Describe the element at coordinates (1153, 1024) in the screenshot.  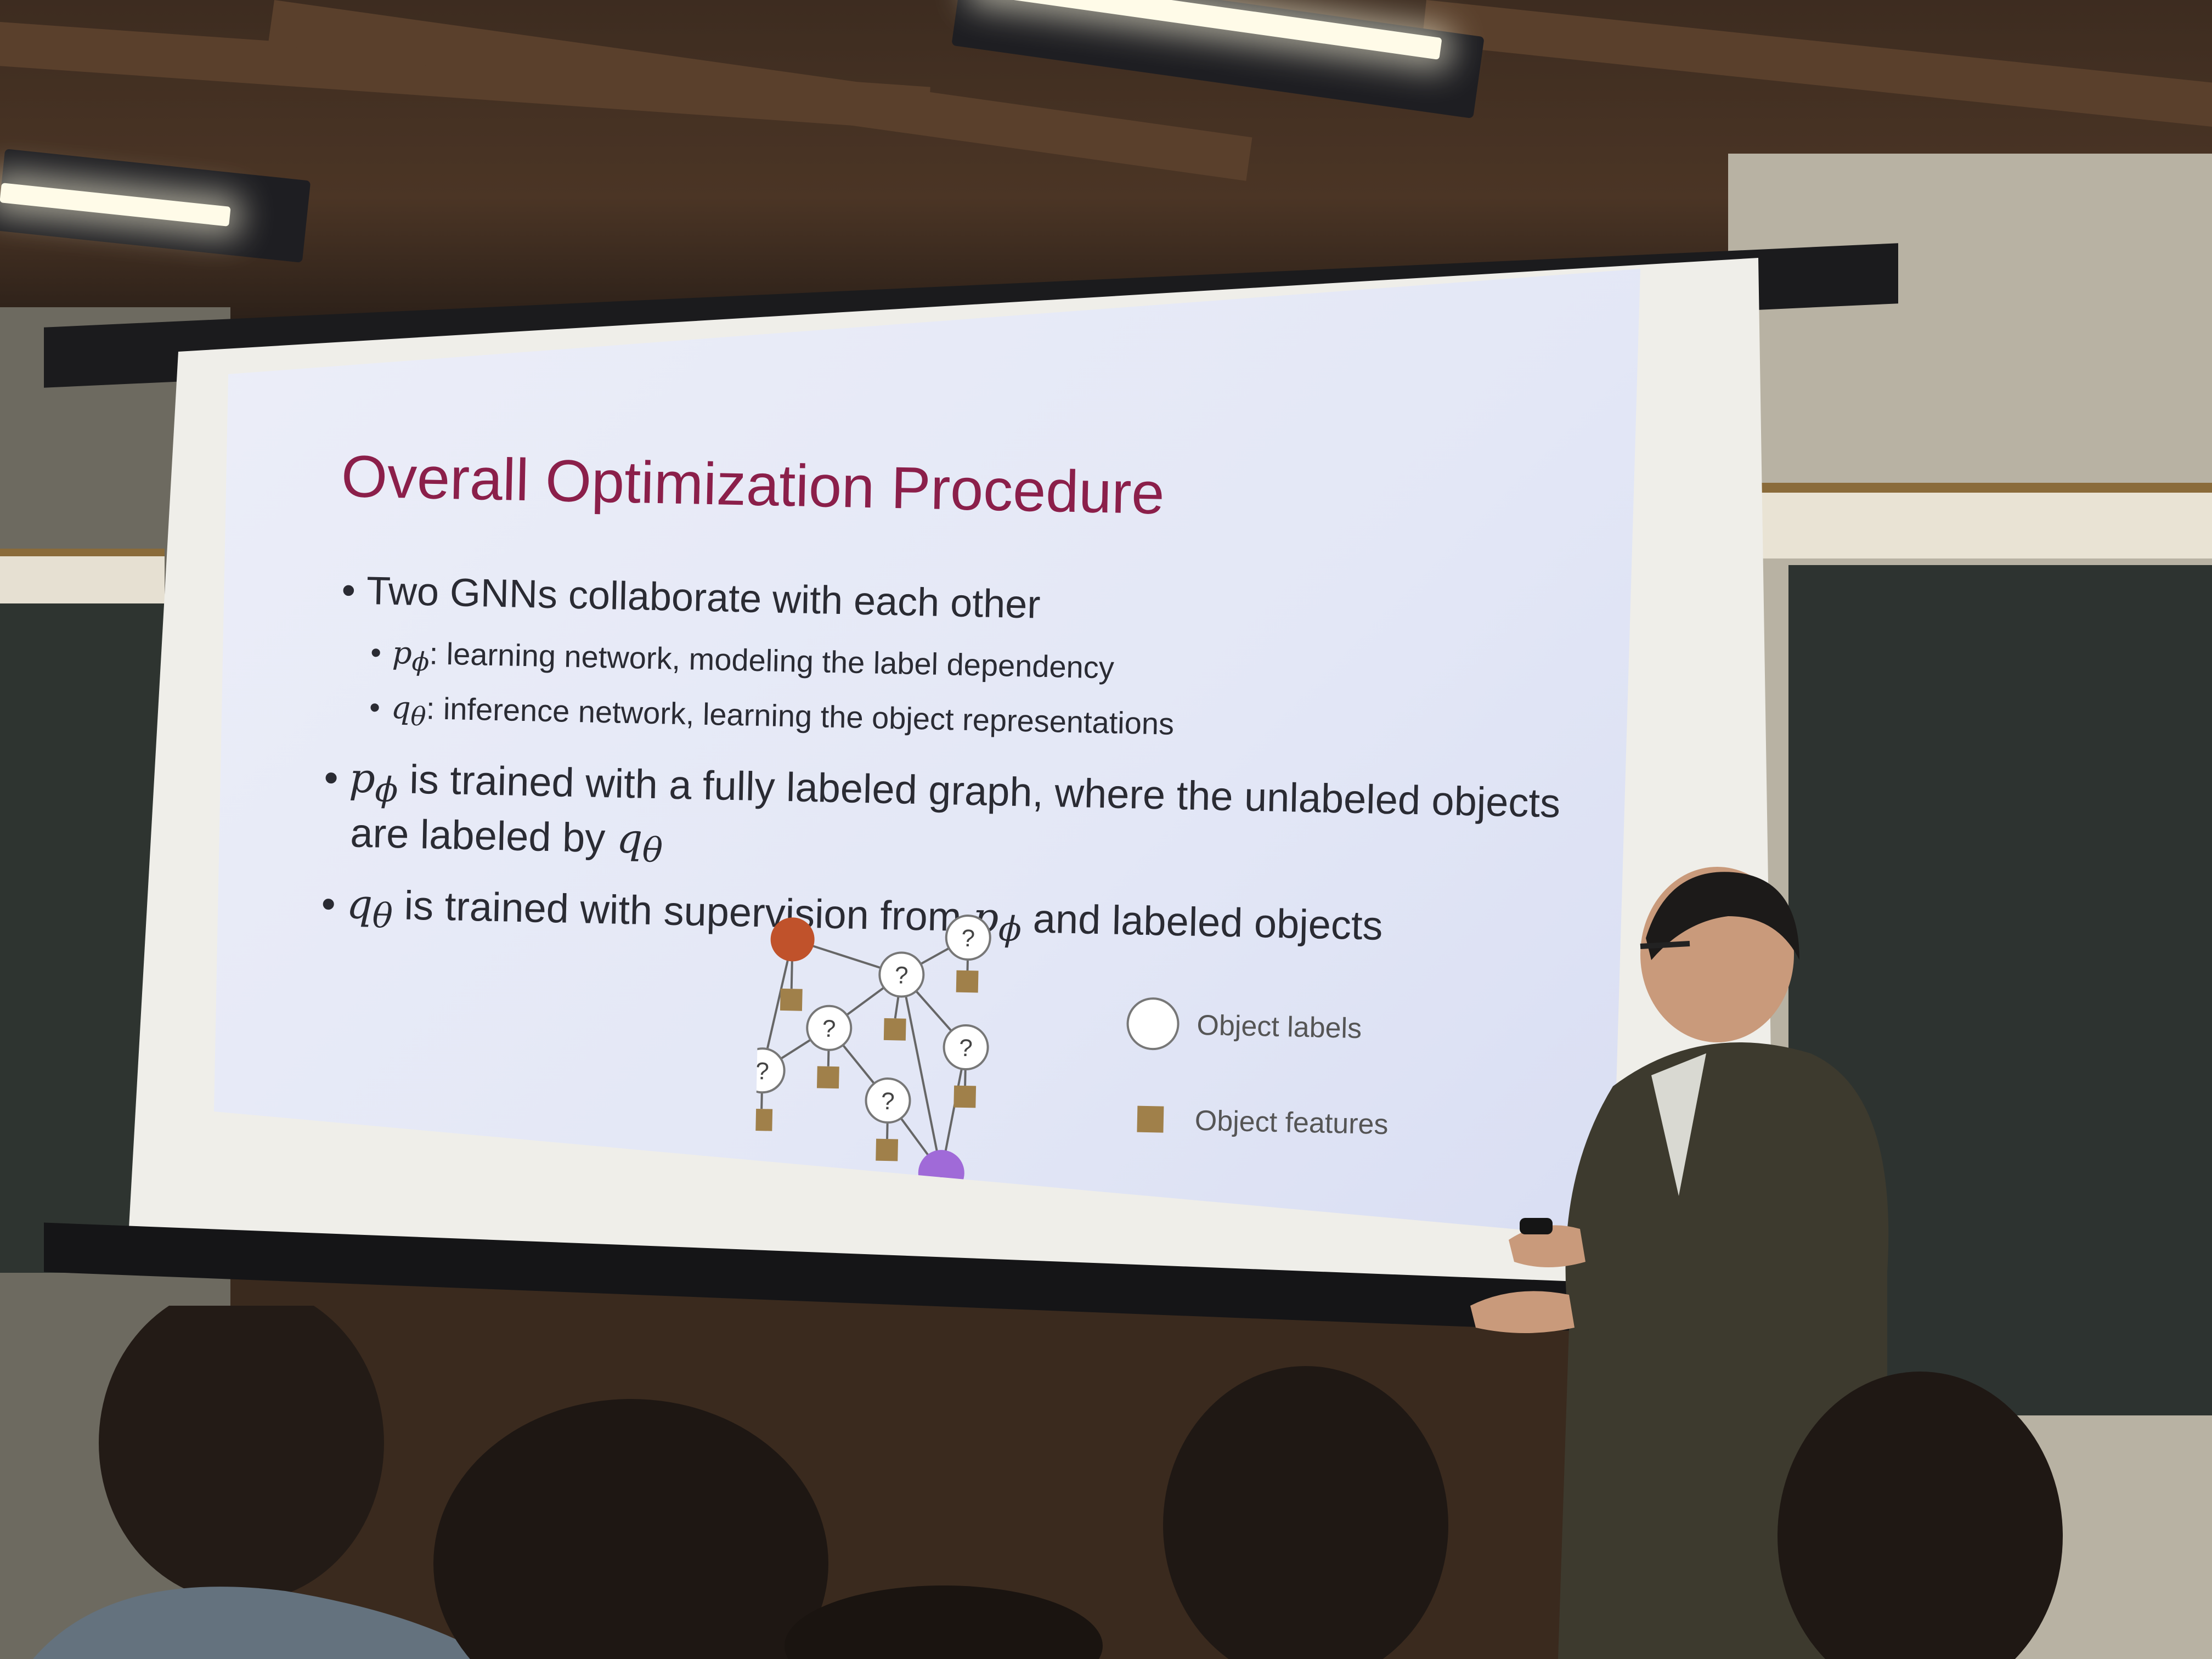
I see `legend-label-icon` at that location.